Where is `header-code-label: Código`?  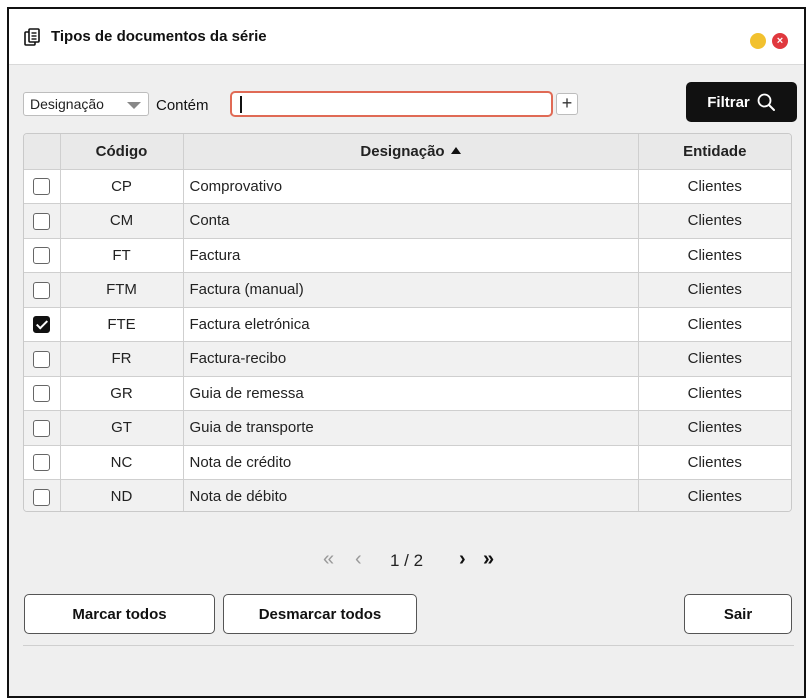
header-code-label: Código is located at coordinates (121, 151).